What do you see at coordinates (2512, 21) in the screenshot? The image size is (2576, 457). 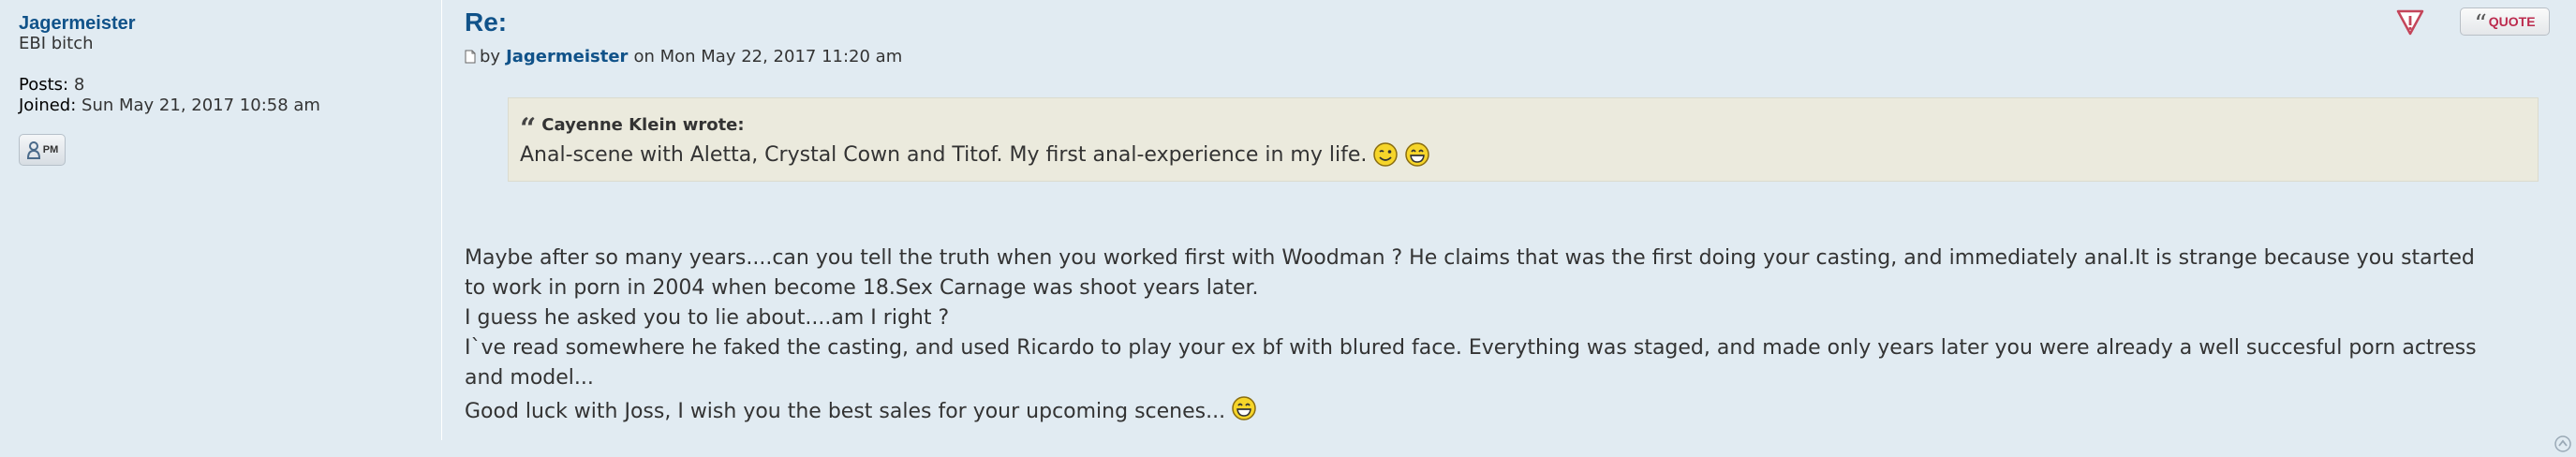 I see `quote-button-label: QUOTE` at bounding box center [2512, 21].